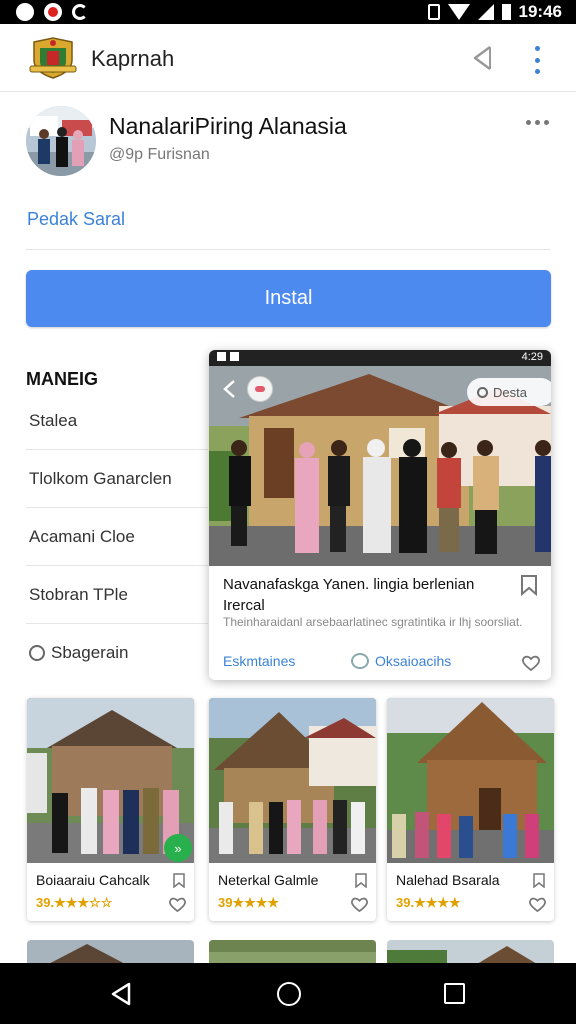 The image size is (576, 1024). What do you see at coordinates (228, 126) in the screenshot?
I see `profile-name: NanalariPiring Alanasia` at bounding box center [228, 126].